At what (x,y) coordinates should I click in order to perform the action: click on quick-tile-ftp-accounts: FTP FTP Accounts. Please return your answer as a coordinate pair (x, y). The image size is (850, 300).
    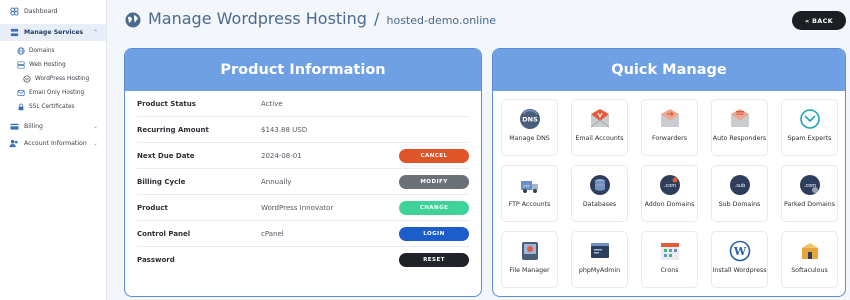
    Looking at the image, I should click on (529, 193).